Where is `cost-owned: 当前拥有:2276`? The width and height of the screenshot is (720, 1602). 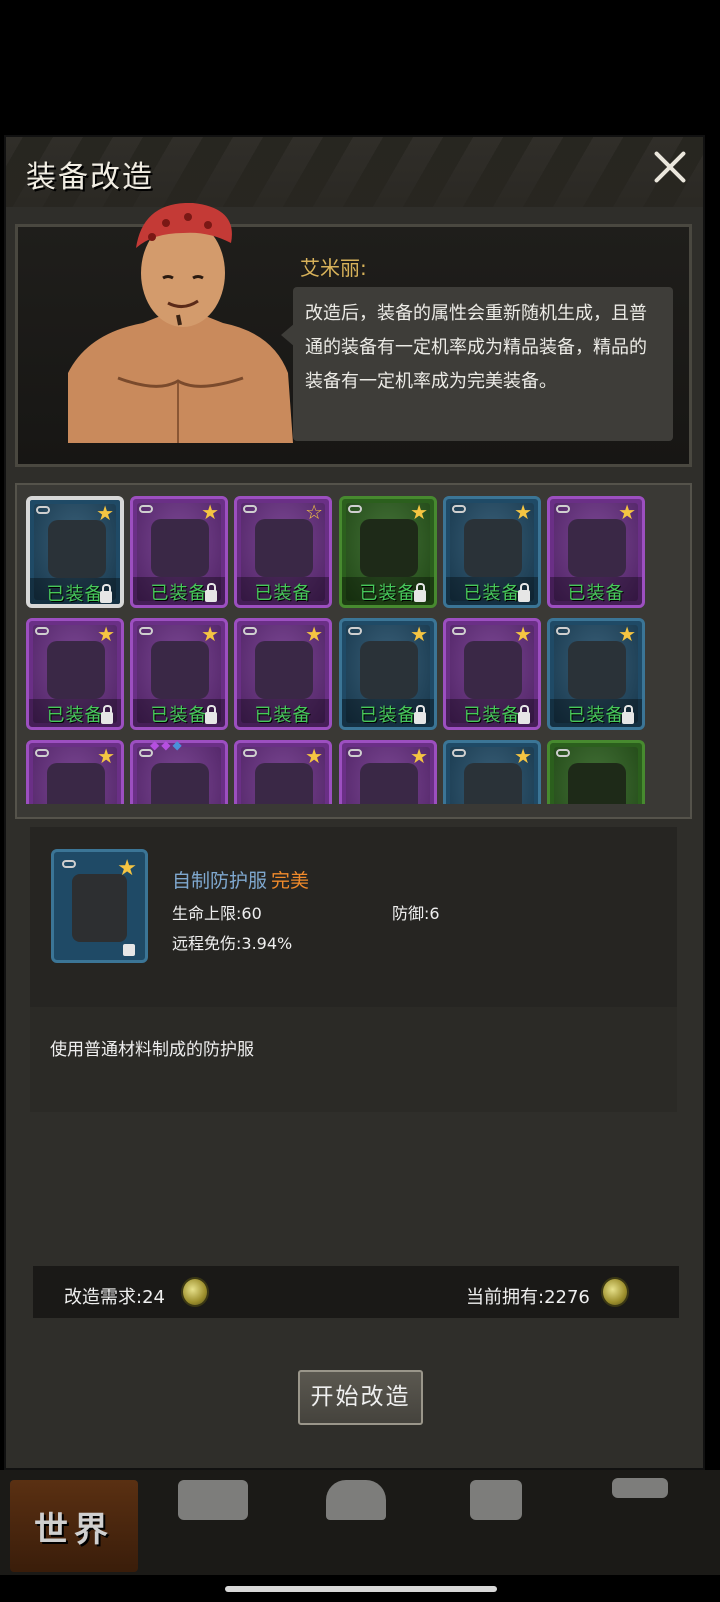 cost-owned: 当前拥有:2276 is located at coordinates (528, 1297).